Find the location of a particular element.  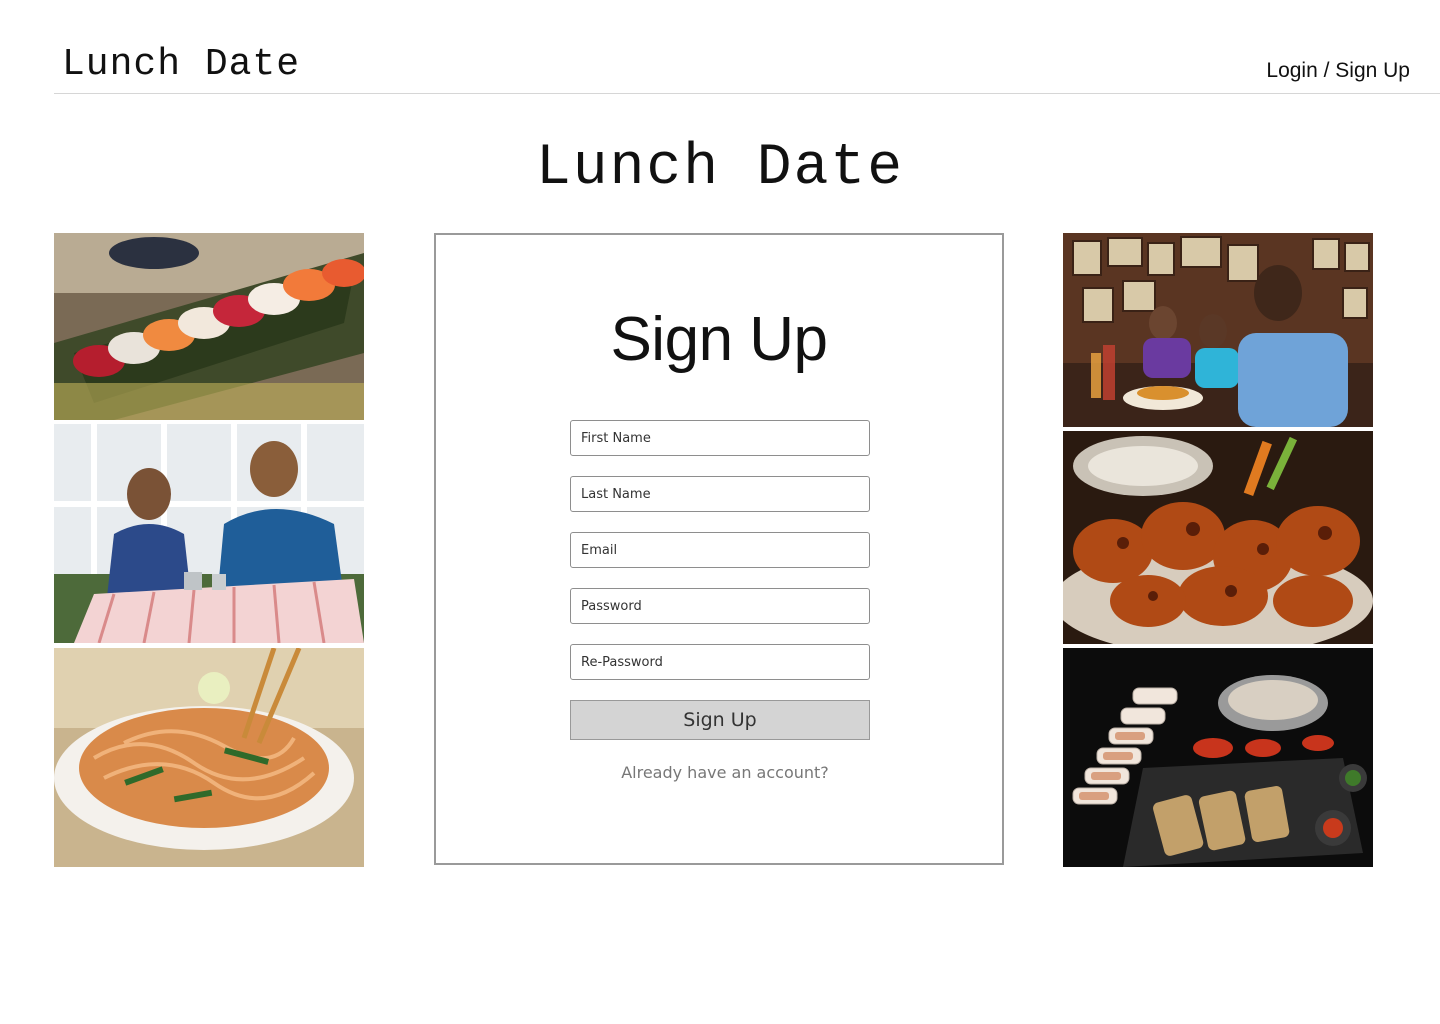

korean-bbq-photo is located at coordinates (1218, 757).